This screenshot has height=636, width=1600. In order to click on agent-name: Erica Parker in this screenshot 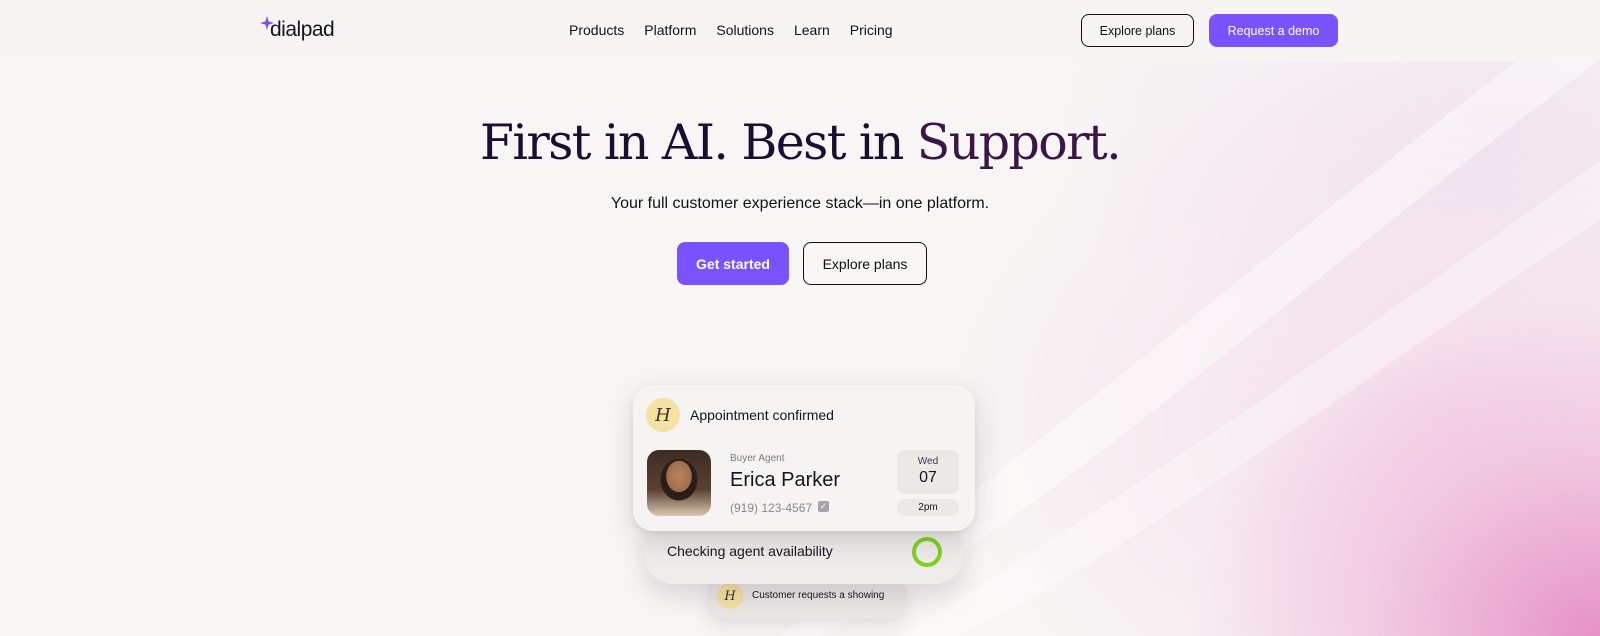, I will do `click(785, 480)`.